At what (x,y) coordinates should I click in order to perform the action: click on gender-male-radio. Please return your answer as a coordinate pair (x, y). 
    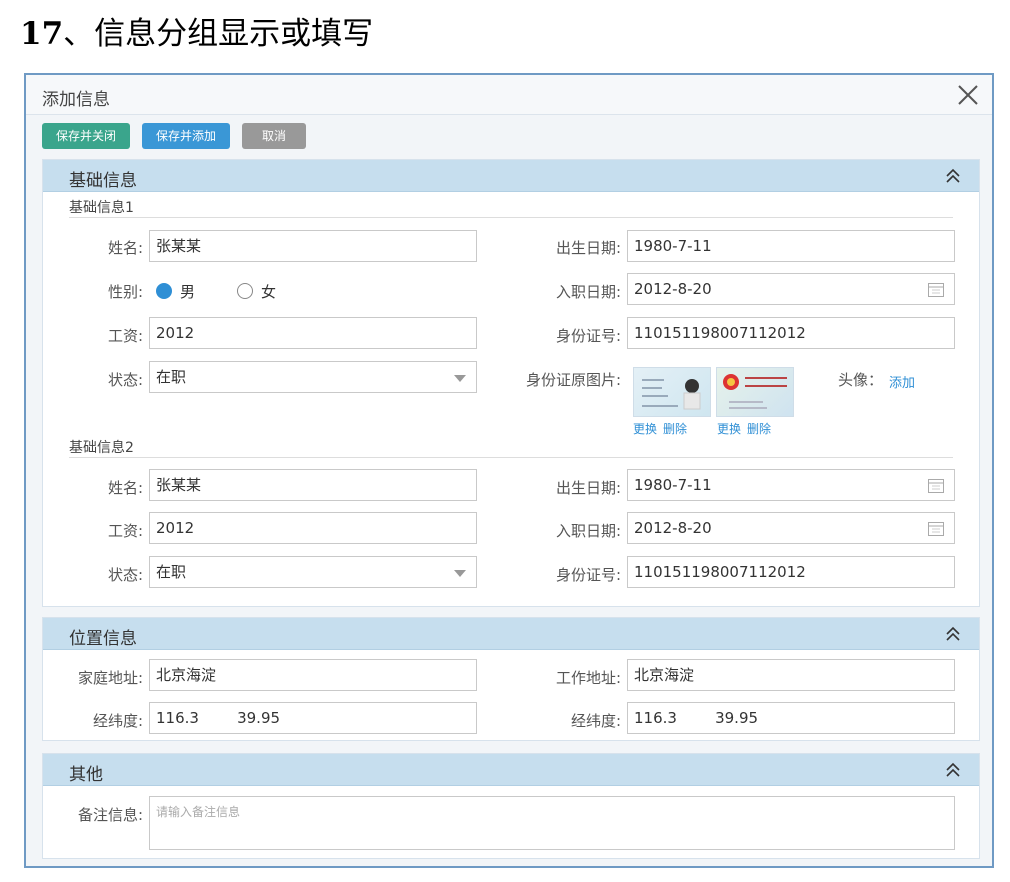
    Looking at the image, I should click on (164, 291).